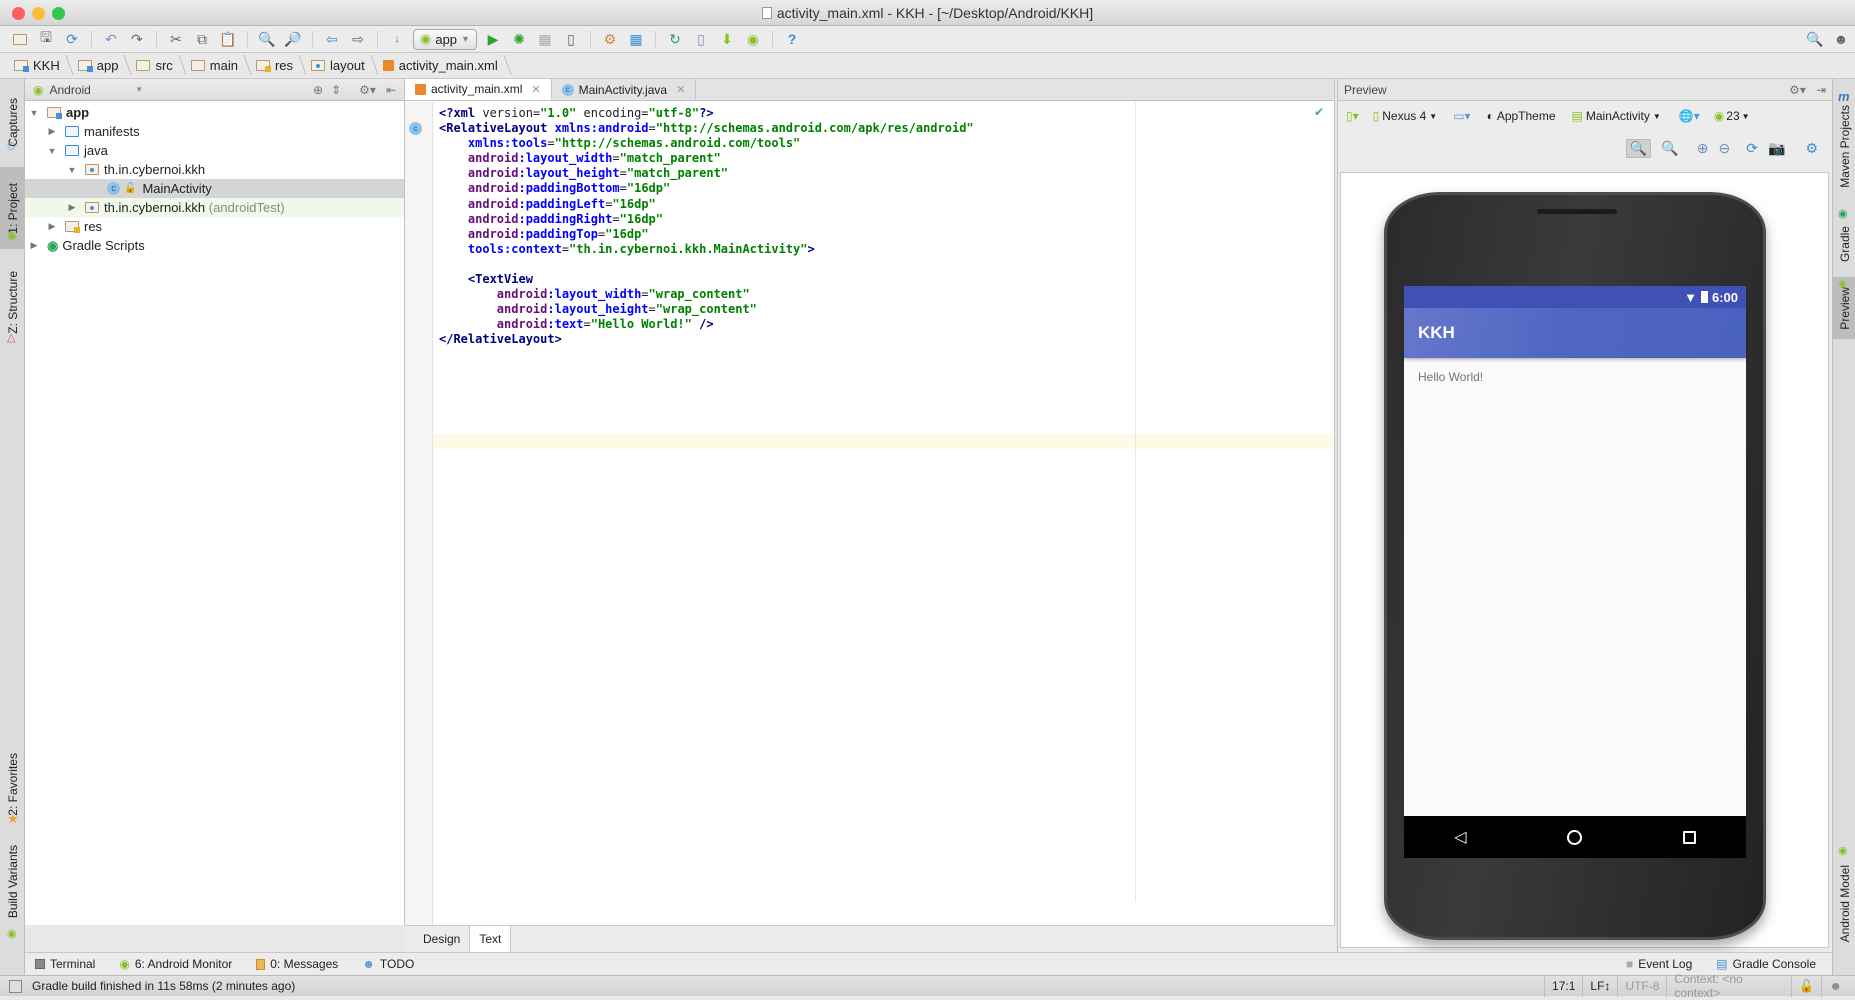 The height and width of the screenshot is (1000, 1855). What do you see at coordinates (1806, 986) in the screenshot?
I see `lock-icon: 🔓` at bounding box center [1806, 986].